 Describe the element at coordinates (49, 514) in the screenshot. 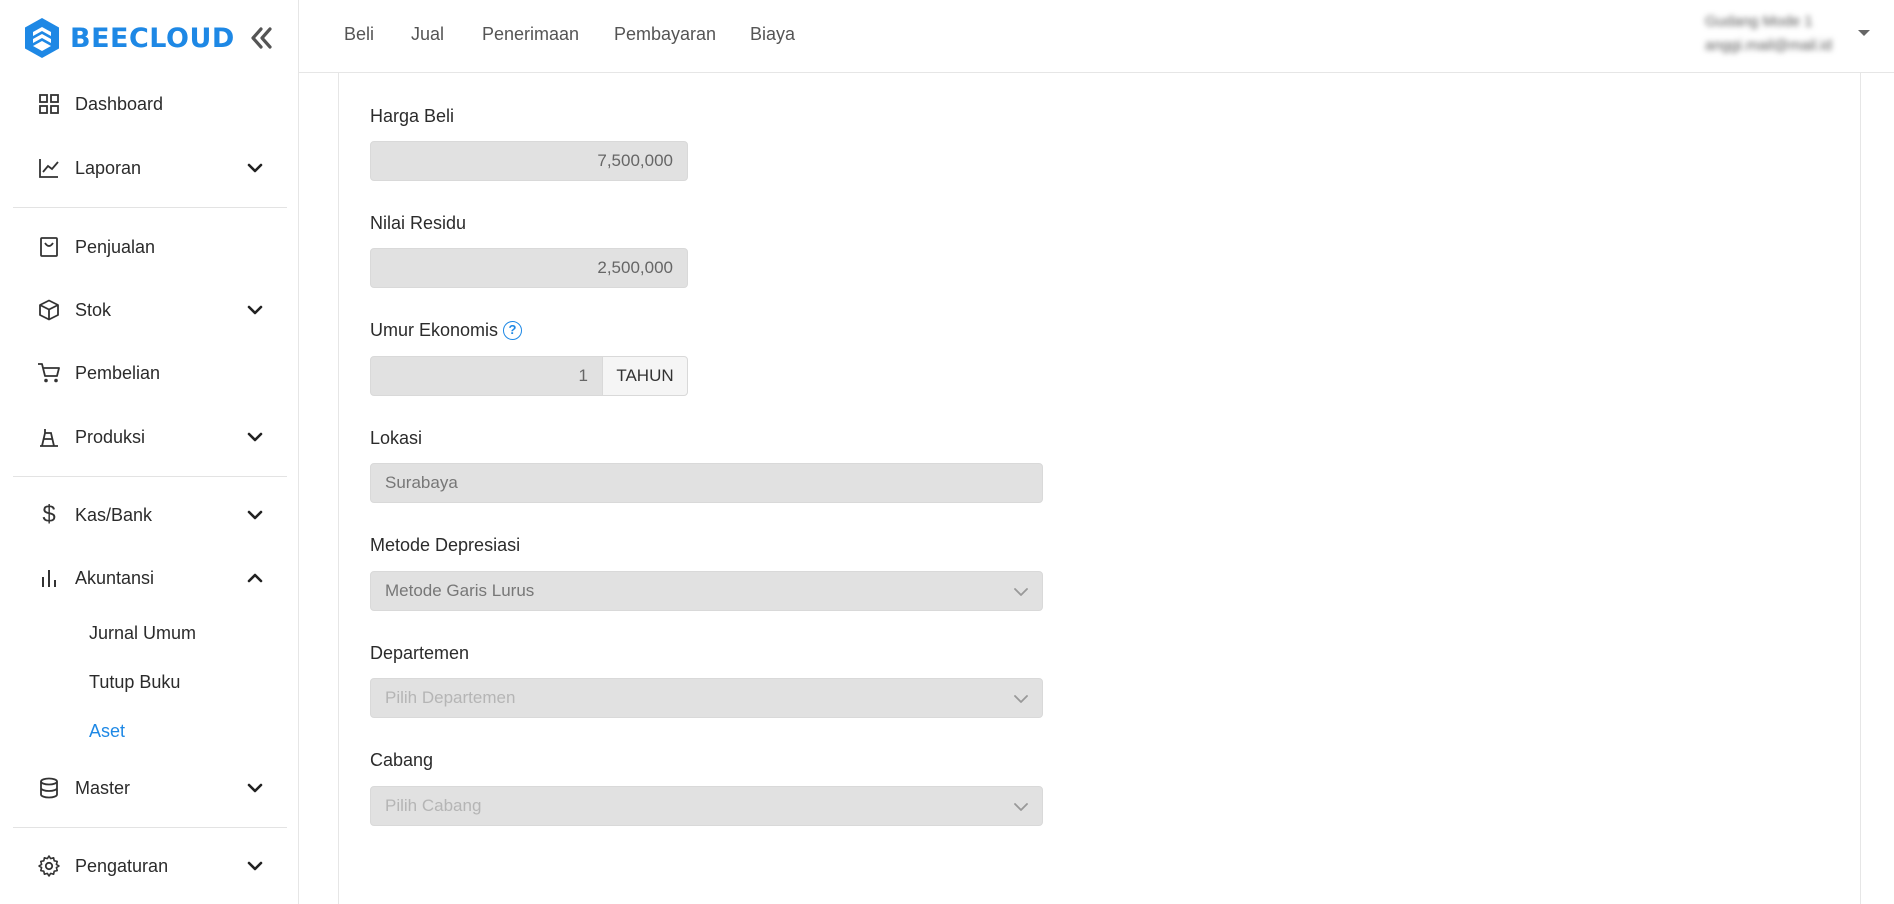

I see `dollar-icon: $` at that location.